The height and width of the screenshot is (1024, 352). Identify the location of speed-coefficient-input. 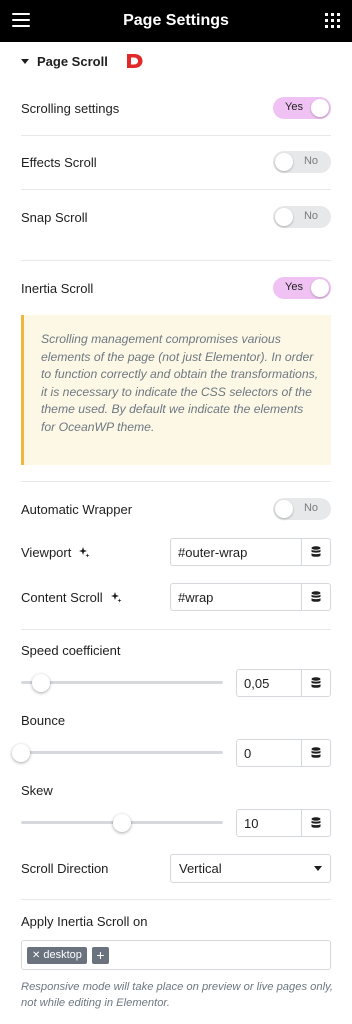
(269, 683).